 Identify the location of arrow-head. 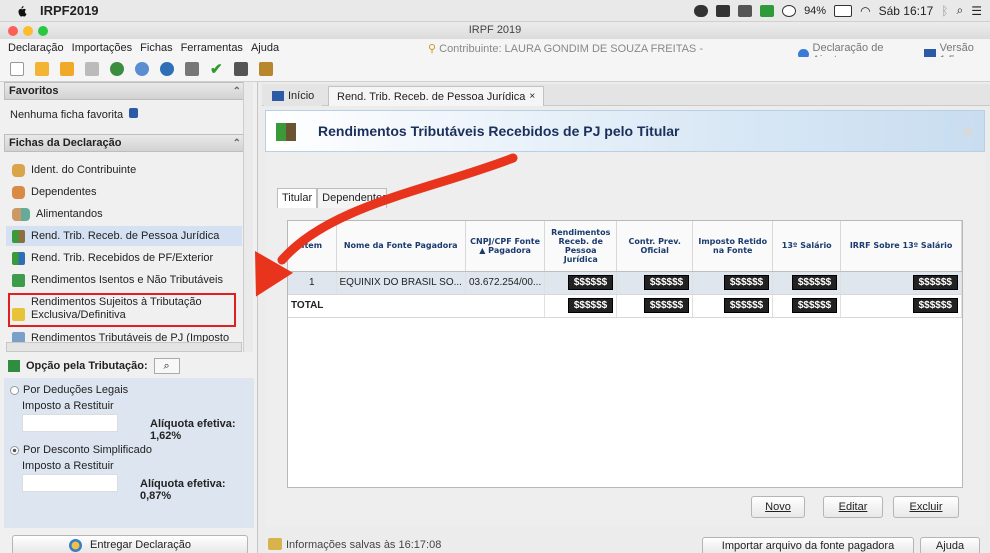
(274, 273).